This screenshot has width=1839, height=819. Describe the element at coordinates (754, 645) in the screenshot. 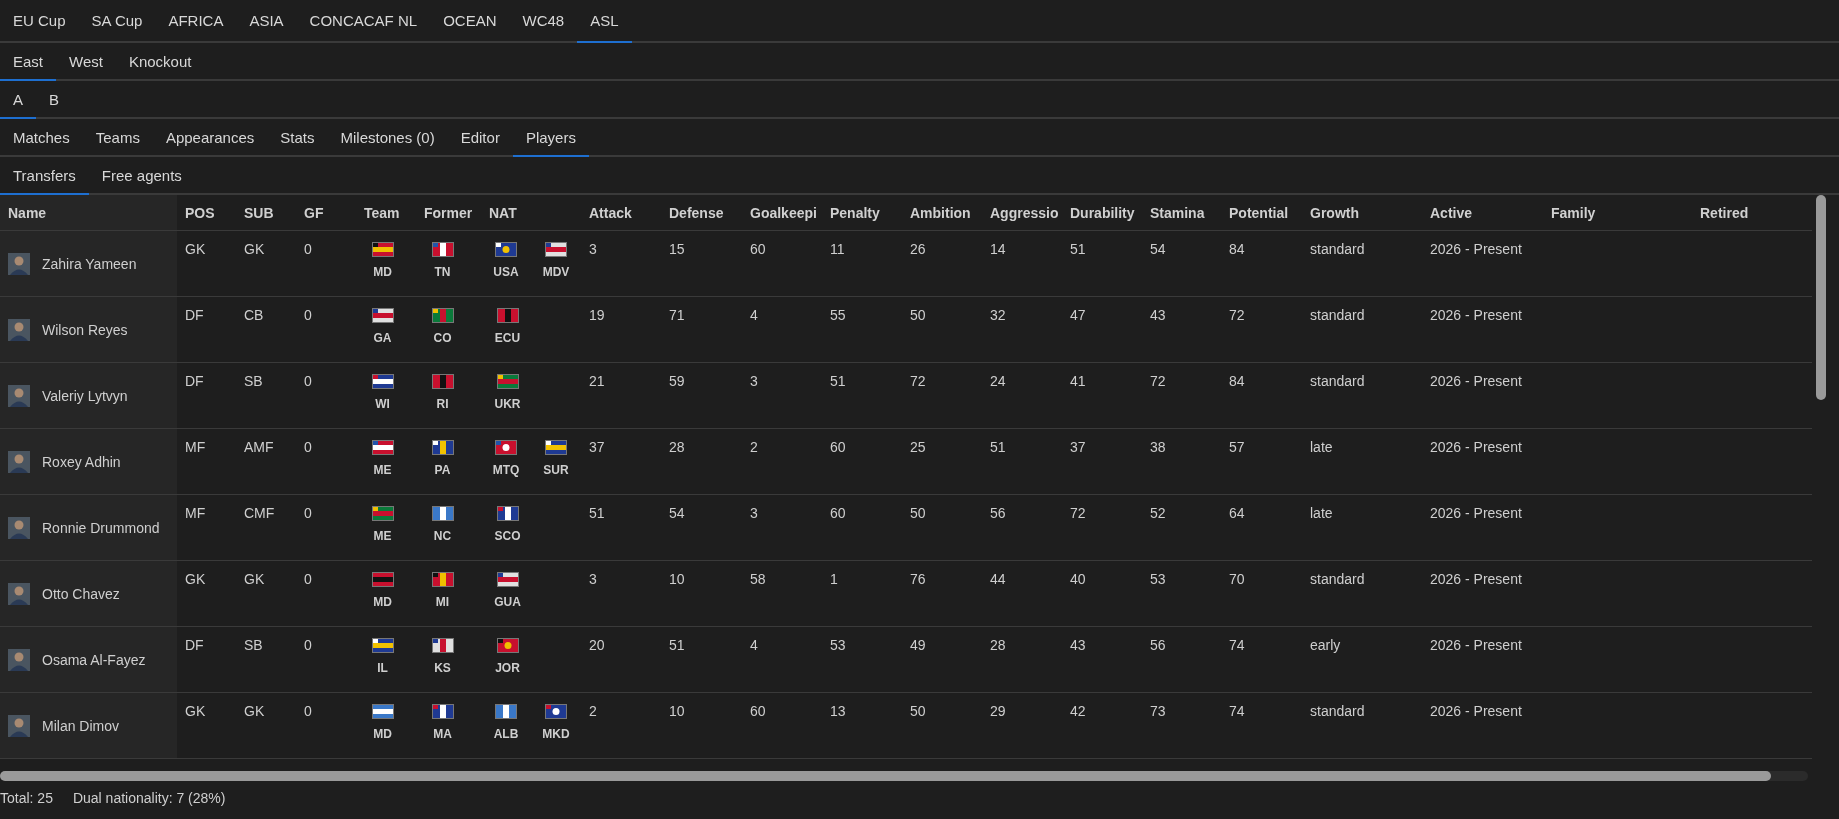

I see `table-cell: 4` at that location.